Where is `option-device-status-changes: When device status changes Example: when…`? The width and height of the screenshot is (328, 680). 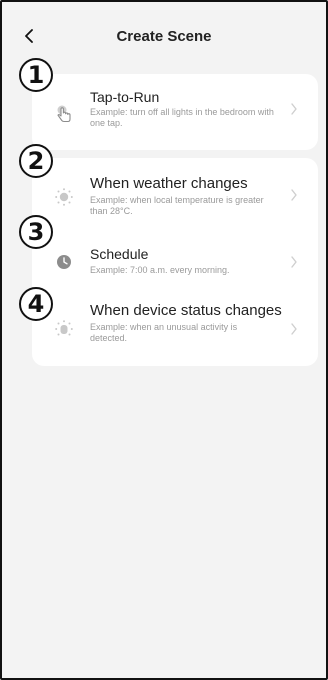 option-device-status-changes: When device status changes Example: when… is located at coordinates (175, 330).